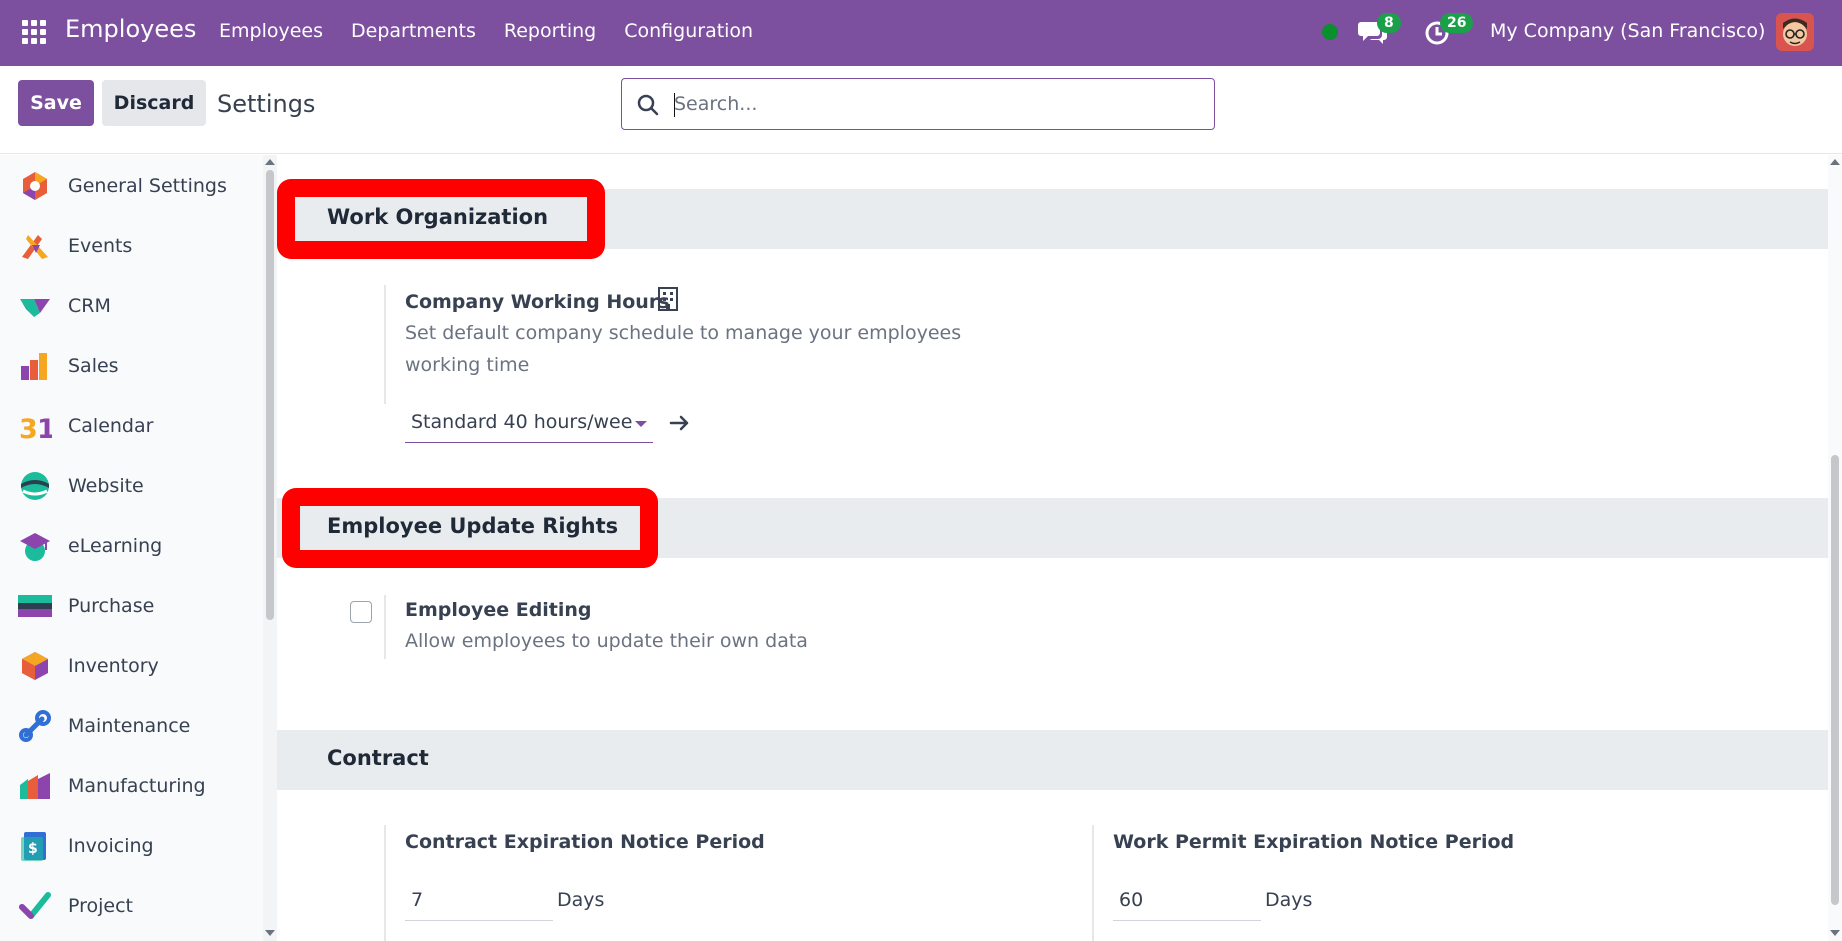  Describe the element at coordinates (34, 32) in the screenshot. I see `app-grid-icon` at that location.